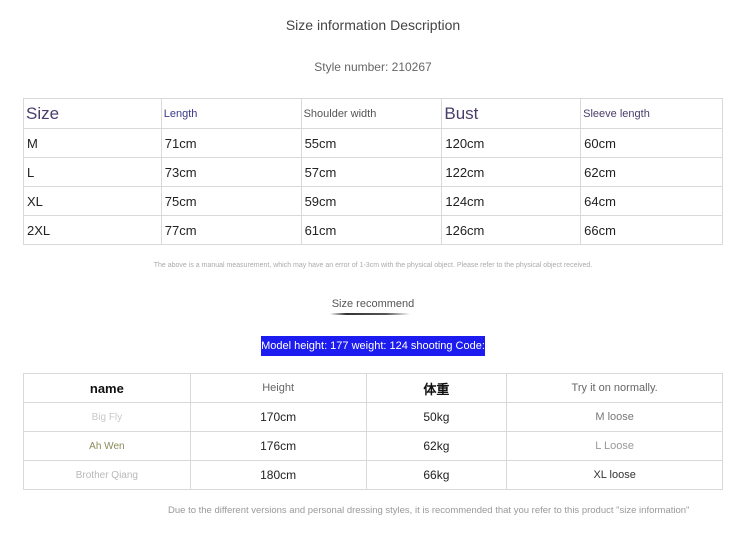 Image resolution: width=746 pixels, height=556 pixels. Describe the element at coordinates (651, 113) in the screenshot. I see `header-sleeve-length: Sleeve length` at that location.